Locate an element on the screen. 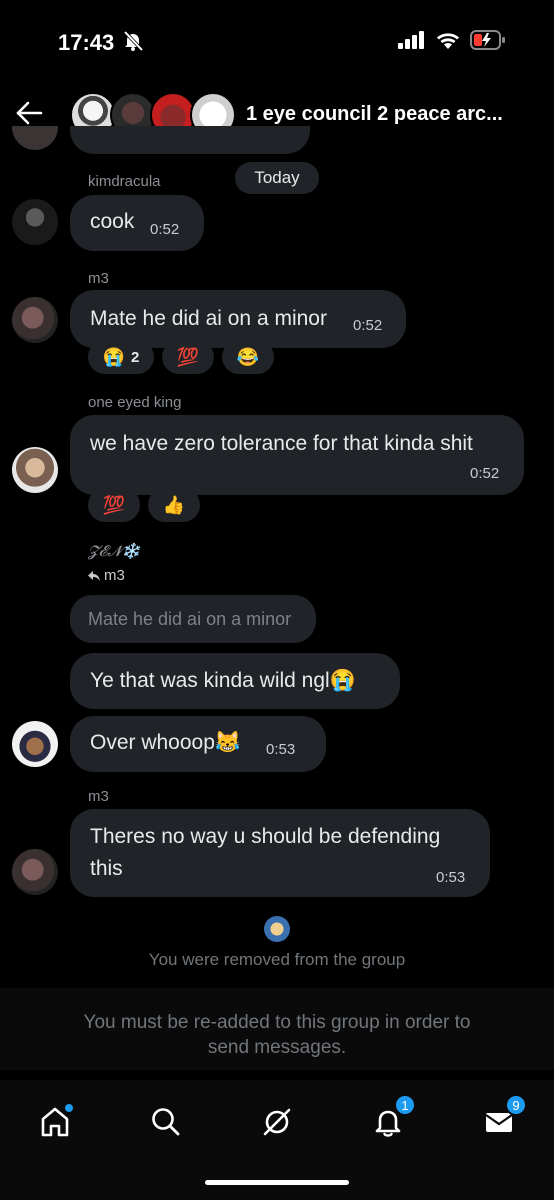 This screenshot has height=1200, width=554. system-avatar is located at coordinates (277, 929).